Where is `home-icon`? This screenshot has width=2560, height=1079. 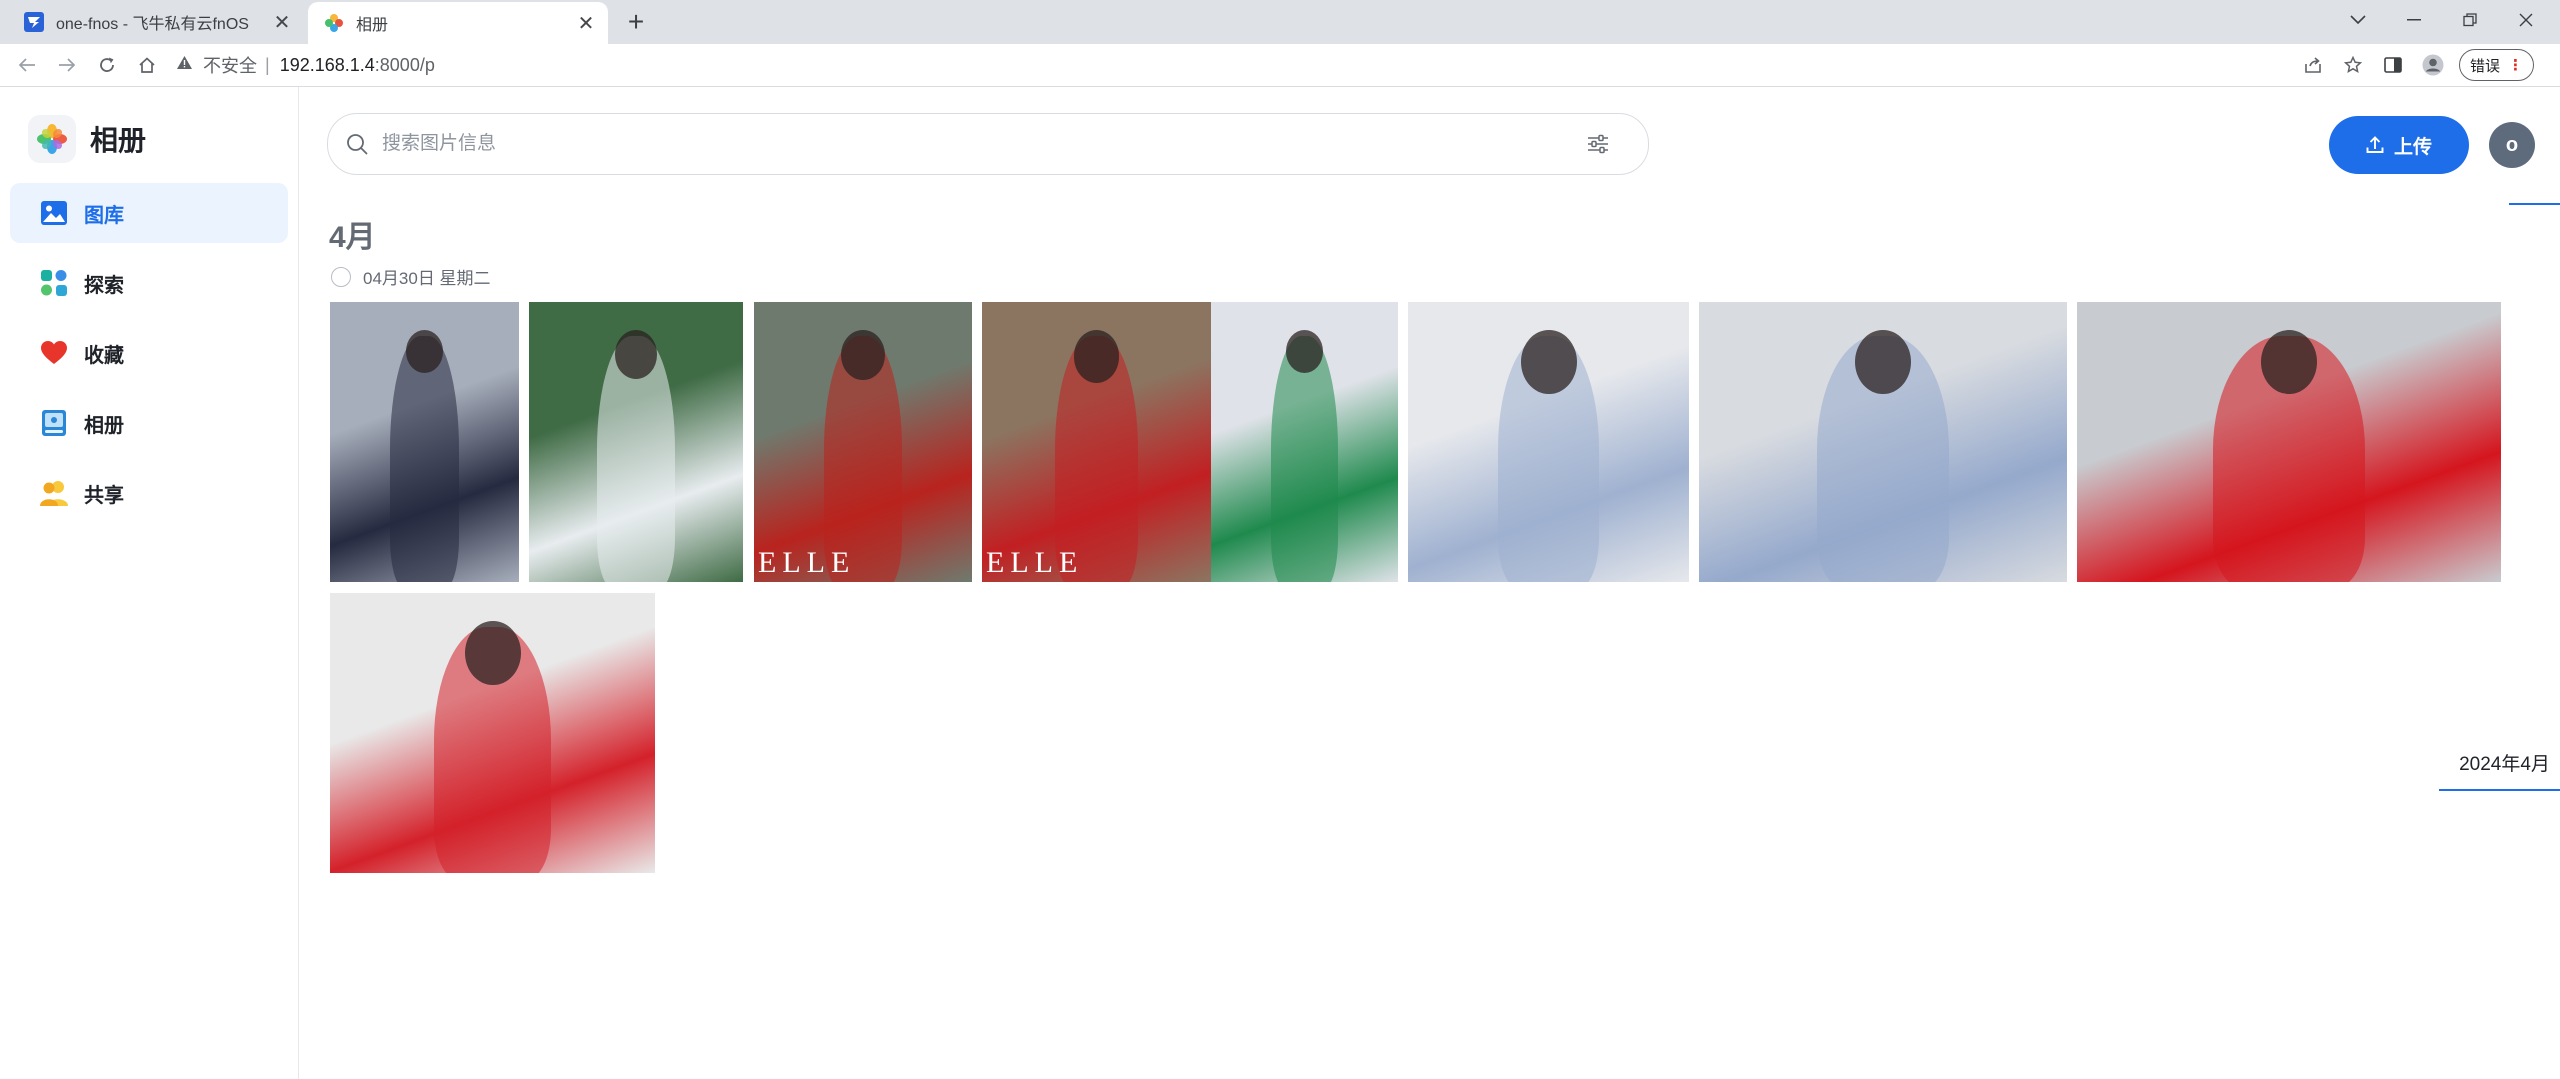 home-icon is located at coordinates (147, 65).